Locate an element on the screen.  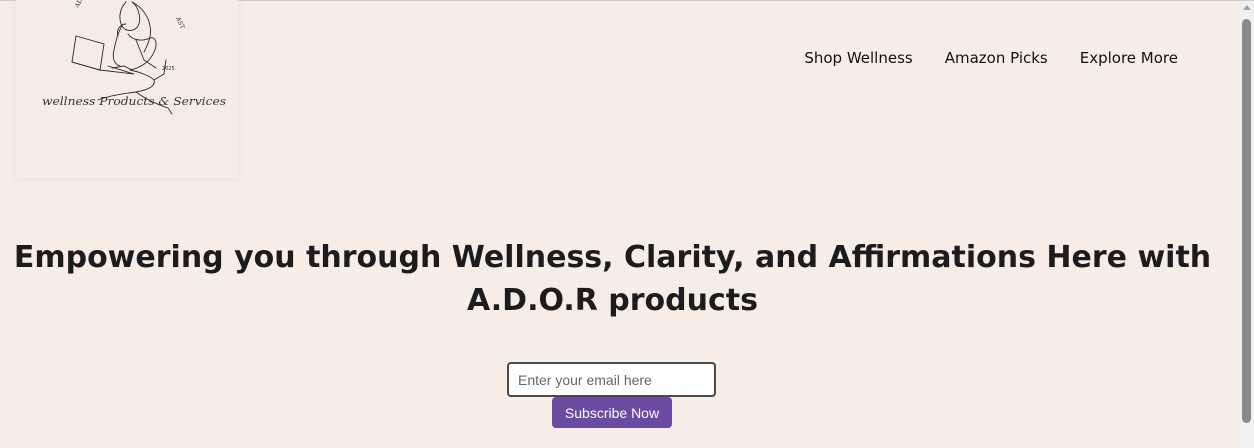
nav-shop-wellness-link: Shop Wellness is located at coordinates (858, 58).